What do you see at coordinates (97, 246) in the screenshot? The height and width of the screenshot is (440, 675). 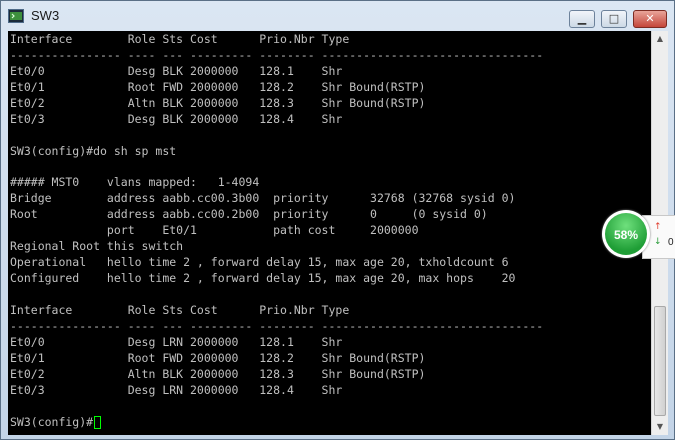 I see `terminal-line-text: Regional Root this switch` at bounding box center [97, 246].